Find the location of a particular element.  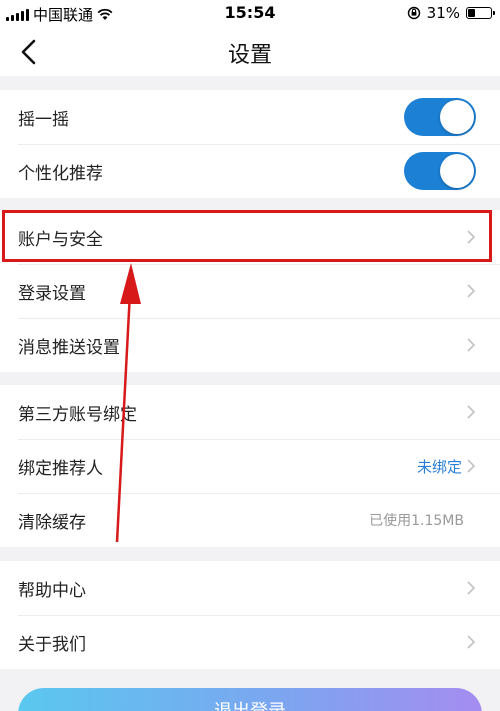

row-right: 已使用1.15MB is located at coordinates (416, 520).